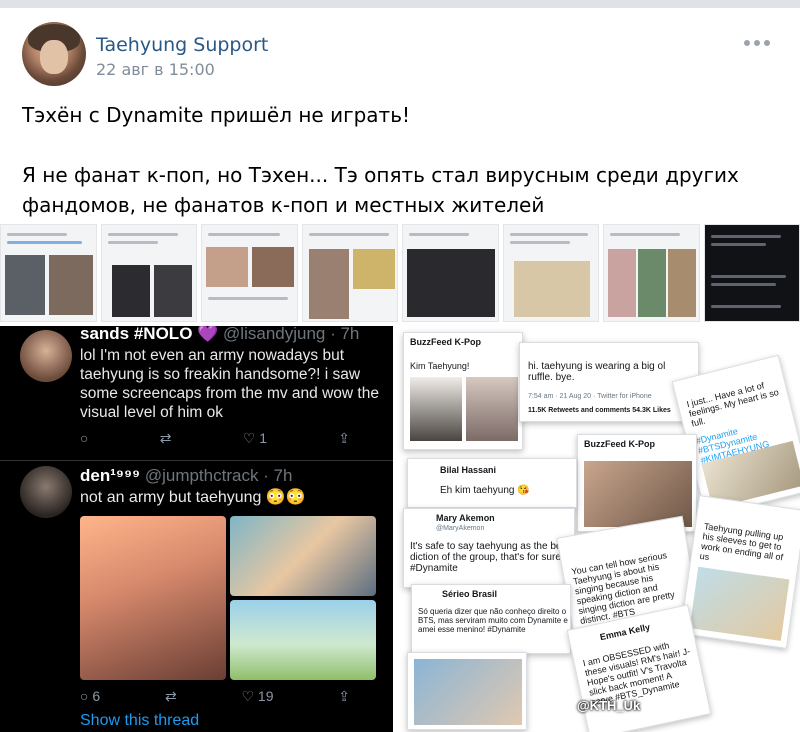 This screenshot has height=732, width=800. What do you see at coordinates (139, 721) in the screenshot?
I see `show-thread-link: Show this thread` at bounding box center [139, 721].